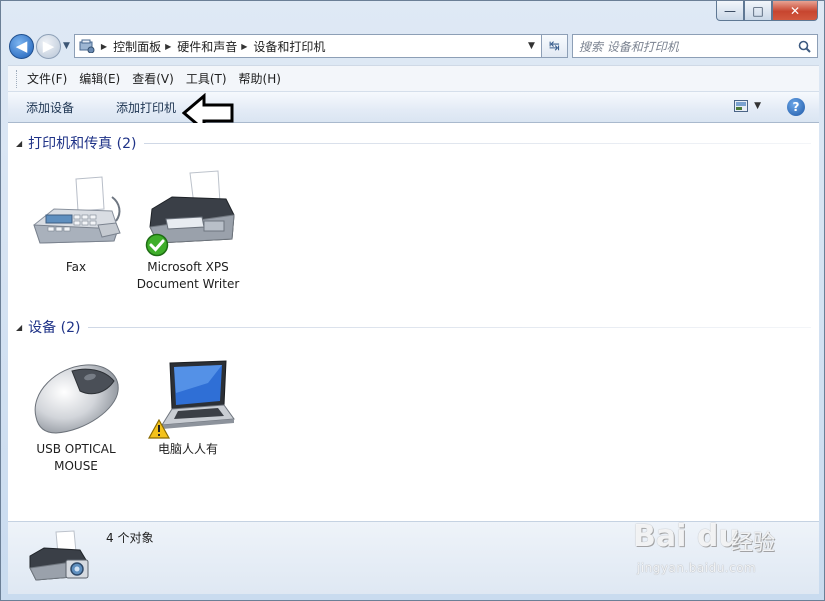  I want to click on menu-tools: 工具(T), so click(206, 78).